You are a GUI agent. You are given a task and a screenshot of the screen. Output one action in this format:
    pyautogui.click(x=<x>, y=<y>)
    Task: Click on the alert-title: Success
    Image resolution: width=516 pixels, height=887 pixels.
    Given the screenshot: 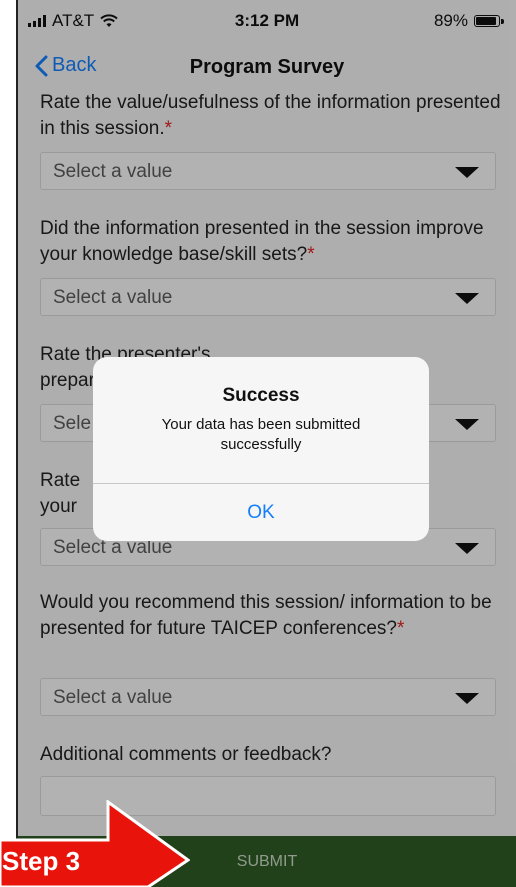 What is the action you would take?
    pyautogui.click(x=261, y=395)
    